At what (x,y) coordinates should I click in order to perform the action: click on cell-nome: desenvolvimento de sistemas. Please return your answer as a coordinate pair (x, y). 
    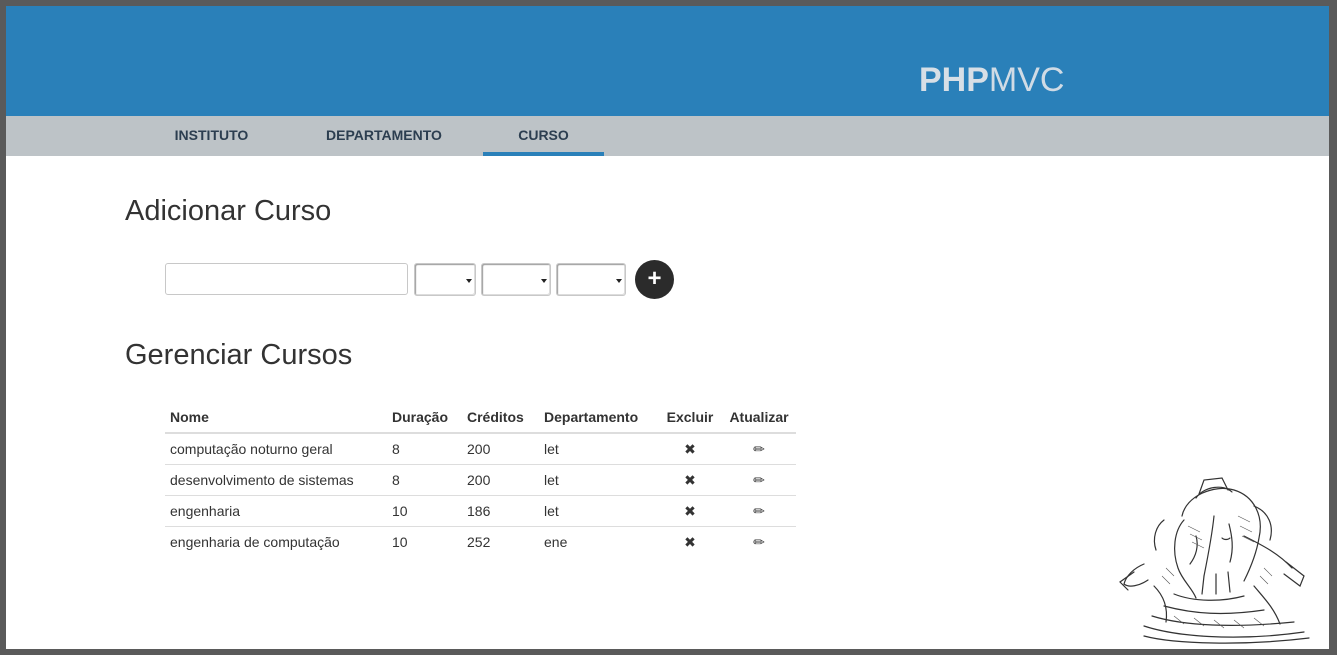
    Looking at the image, I should click on (276, 480).